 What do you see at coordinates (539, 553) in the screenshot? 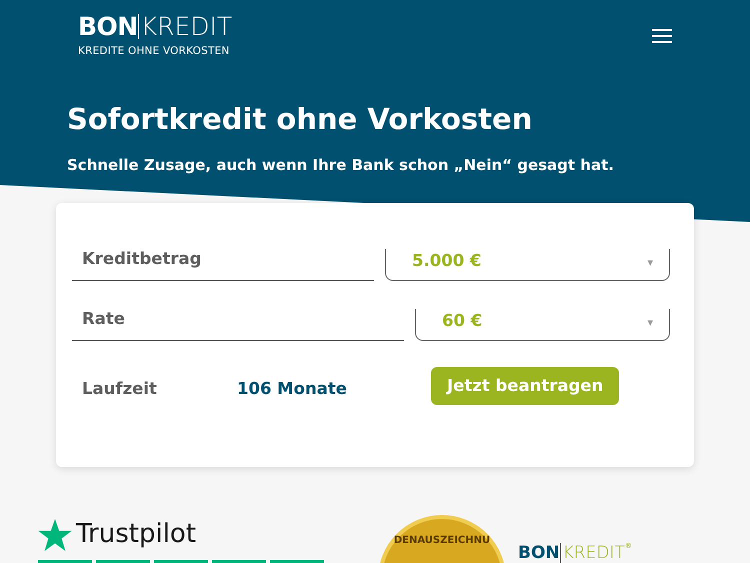
I see `brand-logo-text: BON` at bounding box center [539, 553].